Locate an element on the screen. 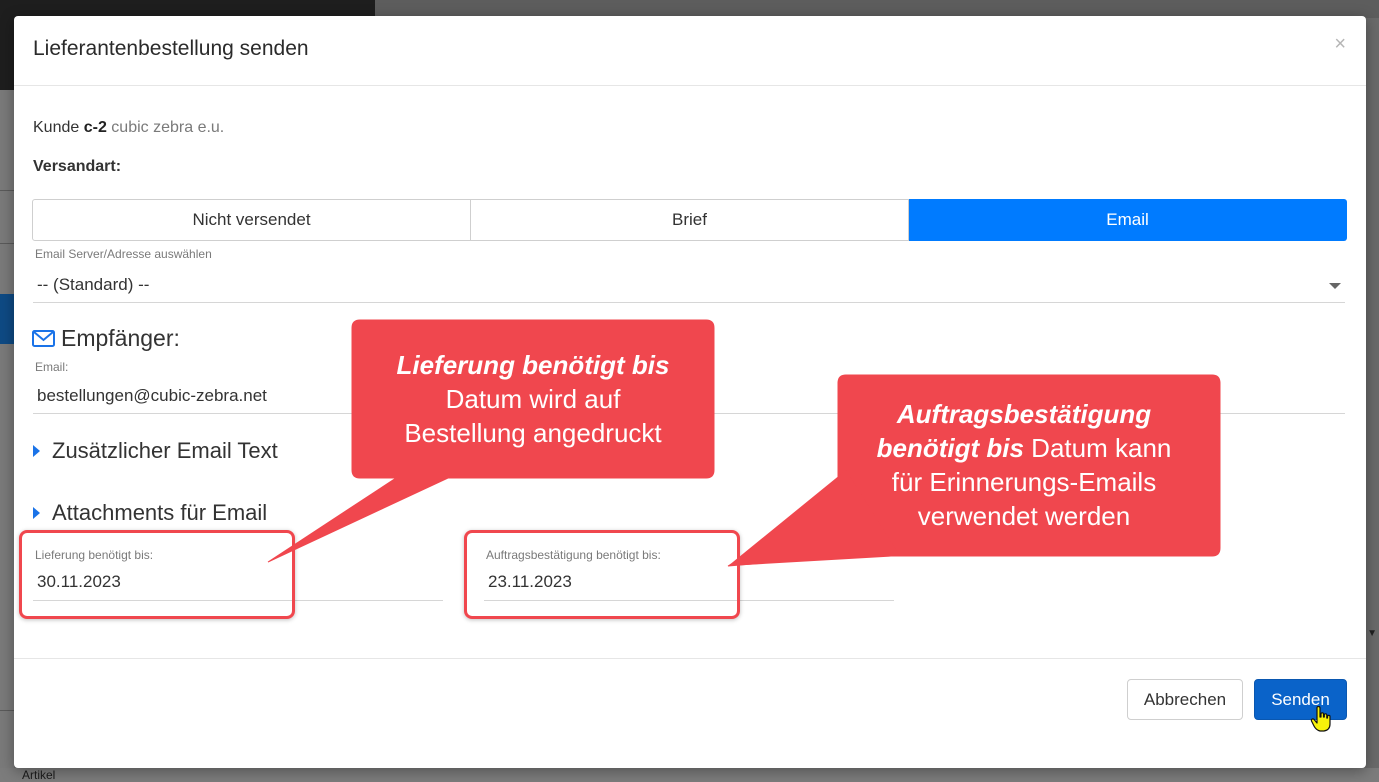 The height and width of the screenshot is (782, 1379). background-bottom-text: Artikel is located at coordinates (39, 775).